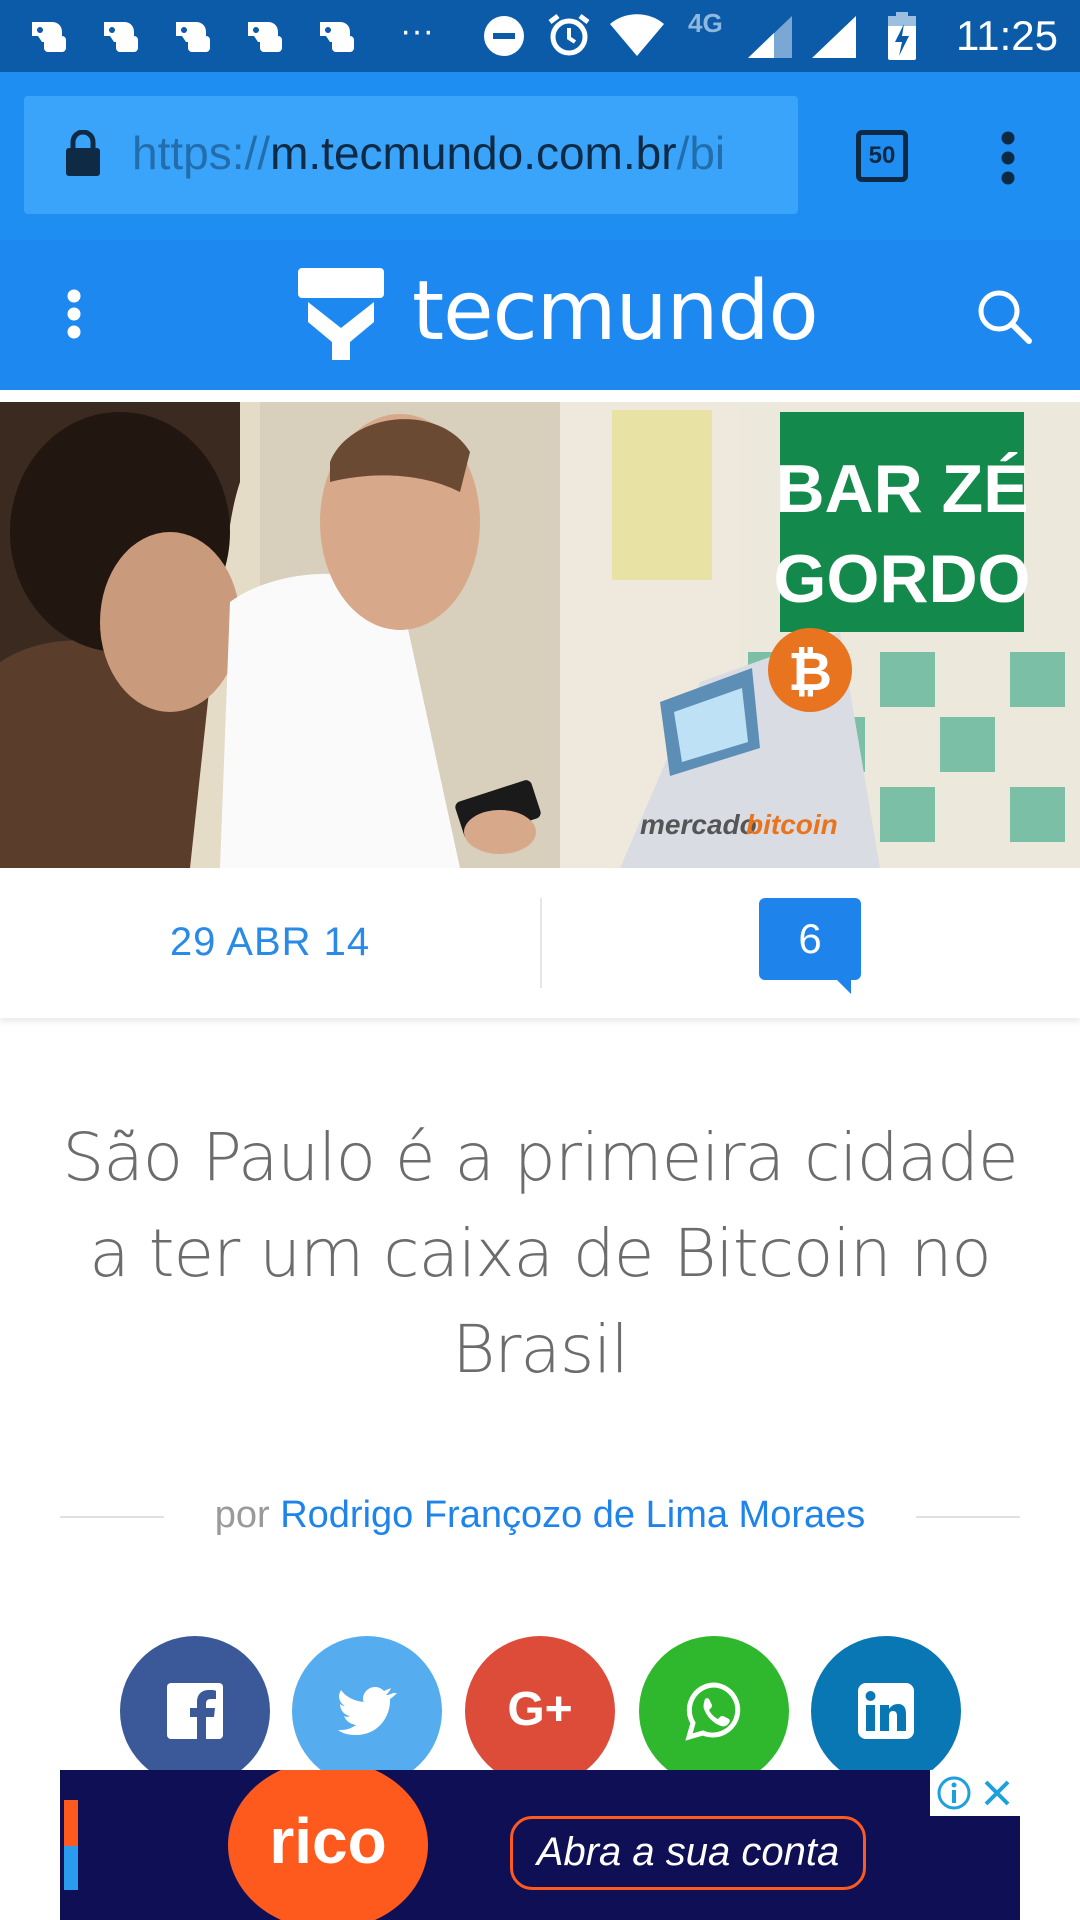  Describe the element at coordinates (341, 314) in the screenshot. I see `tecmundo-logo-icon` at that location.